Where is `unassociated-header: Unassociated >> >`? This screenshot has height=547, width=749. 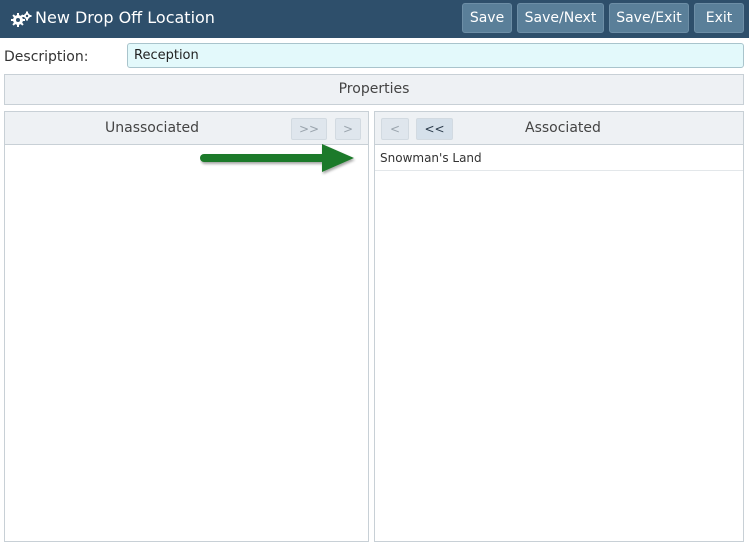
unassociated-header: Unassociated >> > is located at coordinates (186, 128).